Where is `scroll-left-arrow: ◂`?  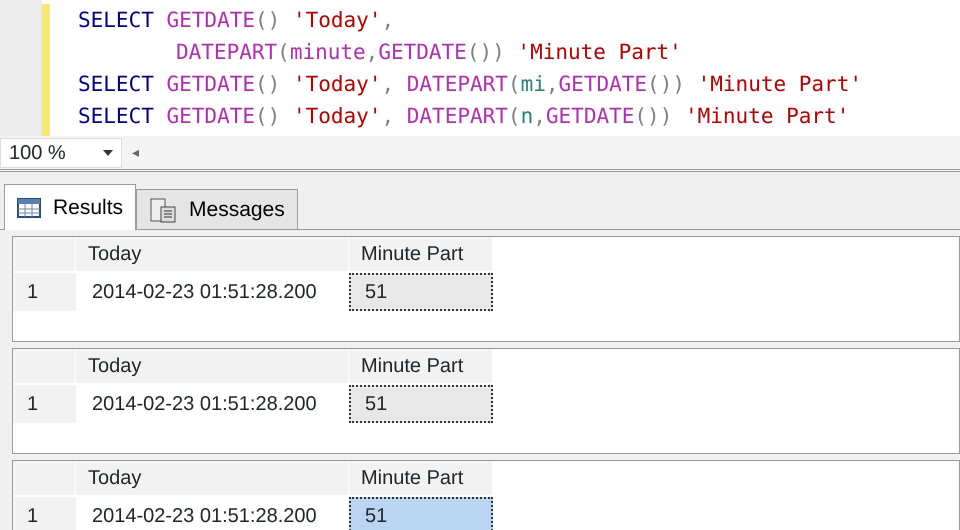 scroll-left-arrow: ◂ is located at coordinates (135, 152).